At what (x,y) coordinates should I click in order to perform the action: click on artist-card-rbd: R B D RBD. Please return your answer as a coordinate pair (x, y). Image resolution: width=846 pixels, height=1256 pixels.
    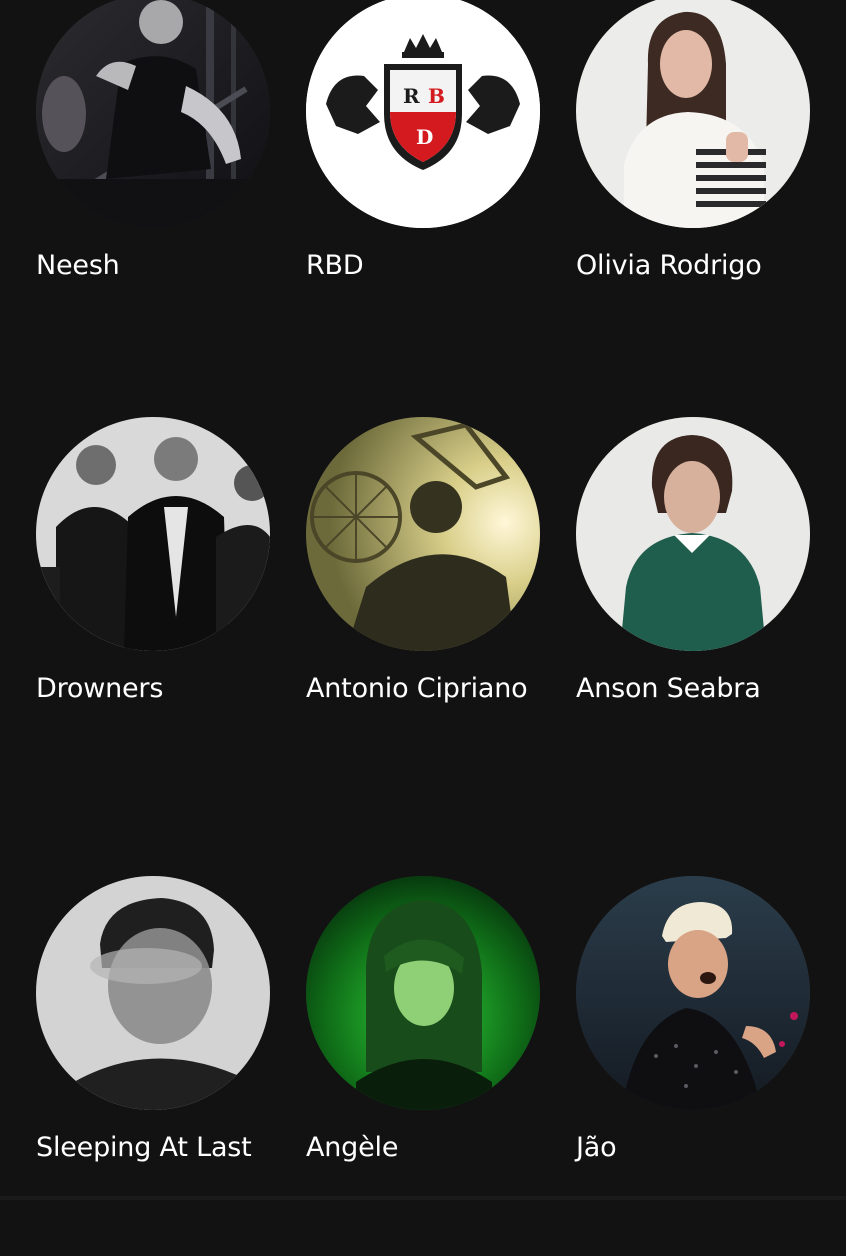
    Looking at the image, I should click on (424, 187).